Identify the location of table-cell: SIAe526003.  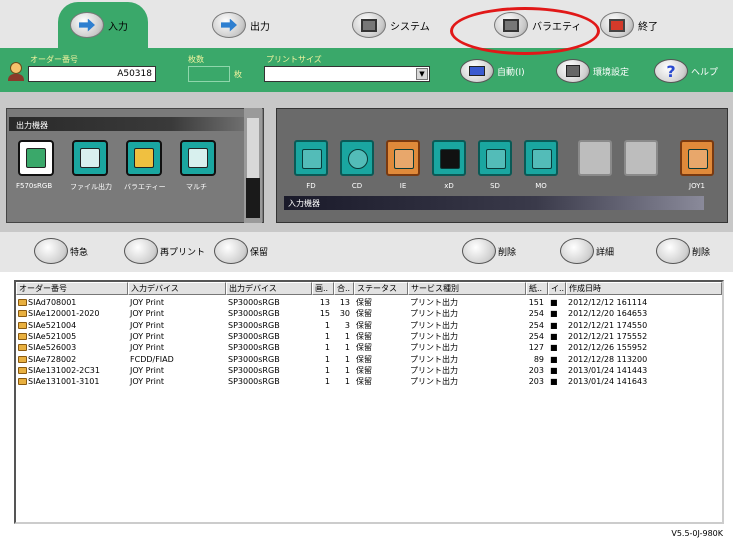
(72, 347).